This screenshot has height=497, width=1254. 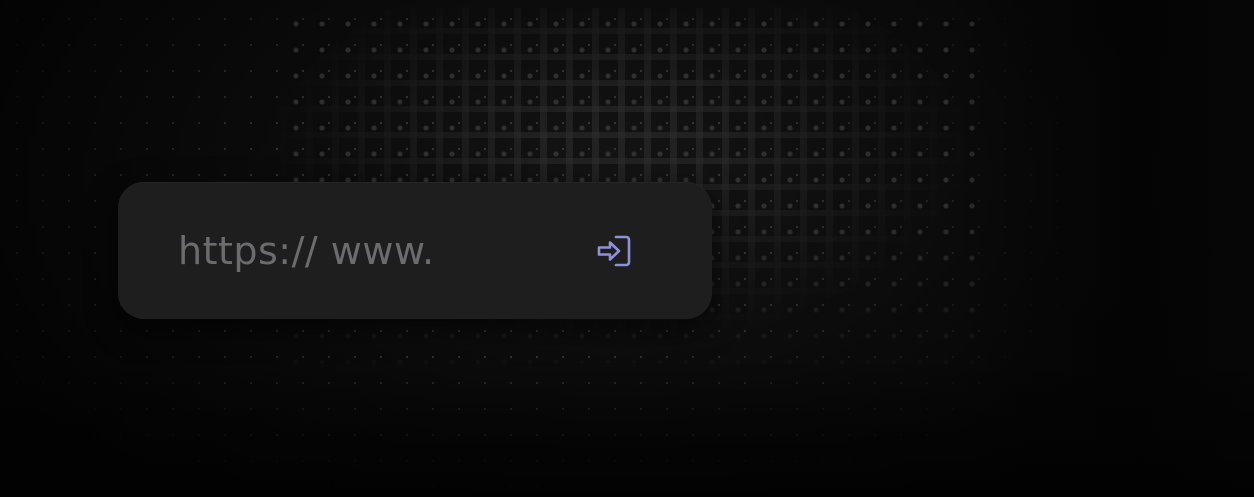 I want to click on url-bar, so click(x=415, y=250).